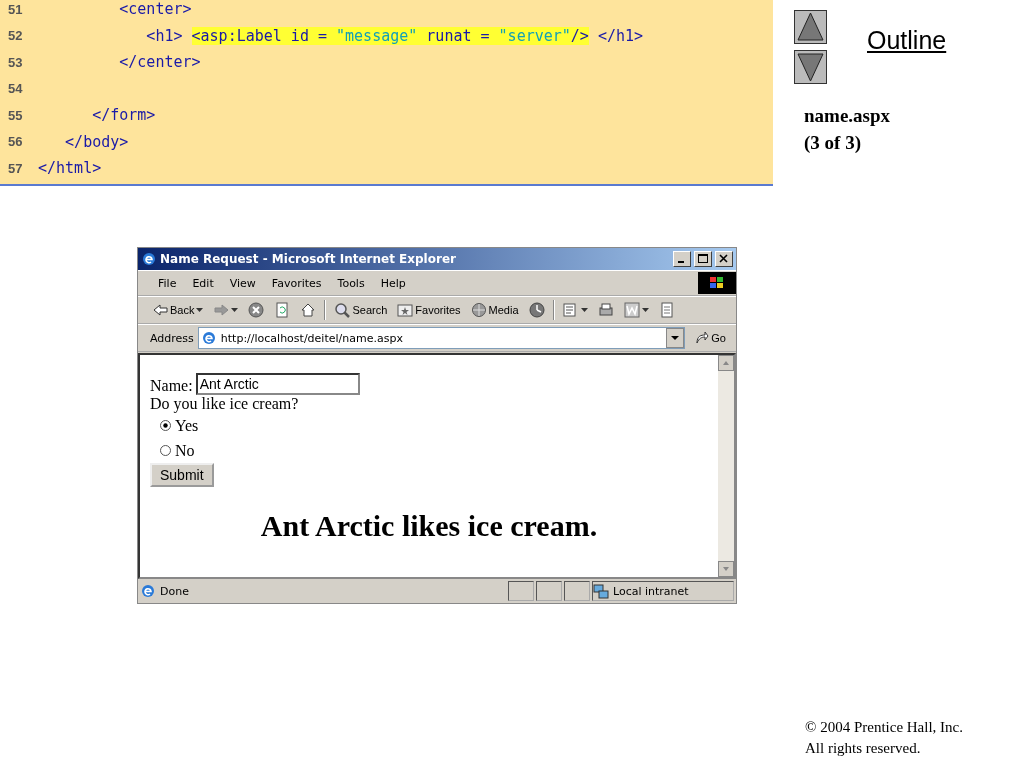 The image size is (1024, 768). Describe the element at coordinates (174, 591) in the screenshot. I see `status-text: Done` at that location.